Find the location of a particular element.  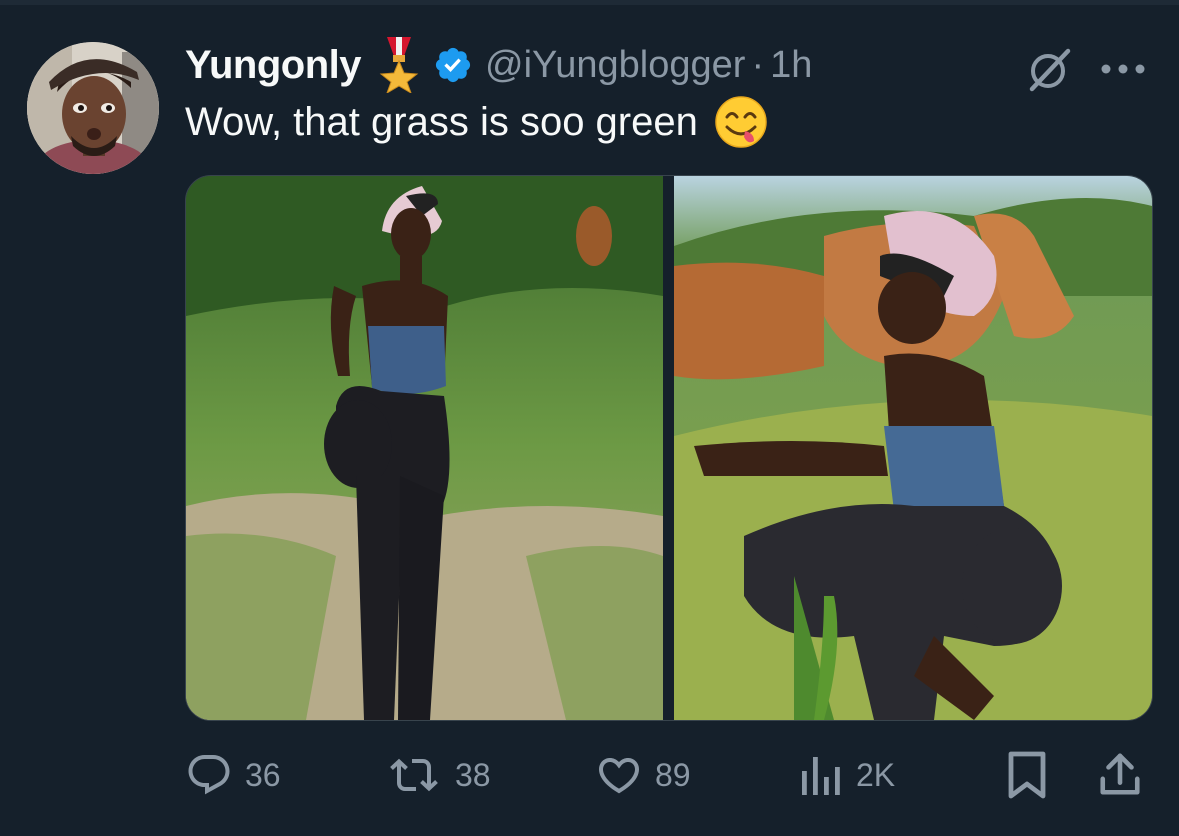

views-chart-icon is located at coordinates (821, 776).